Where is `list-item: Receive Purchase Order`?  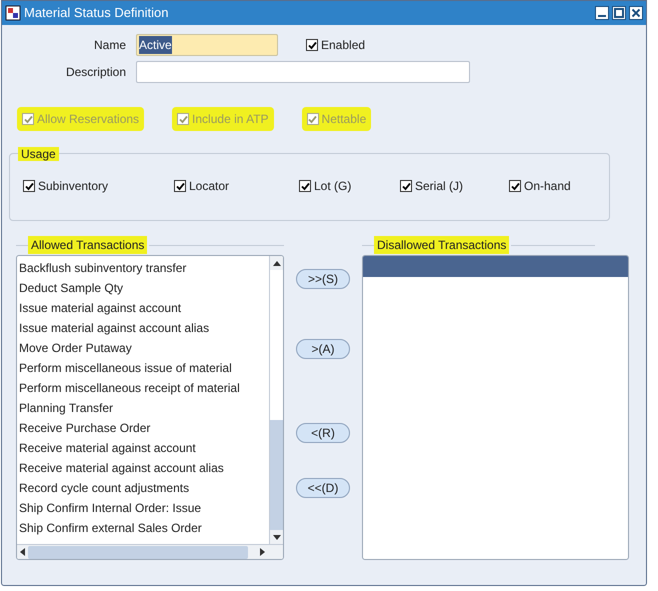
list-item: Receive Purchase Order is located at coordinates (144, 428).